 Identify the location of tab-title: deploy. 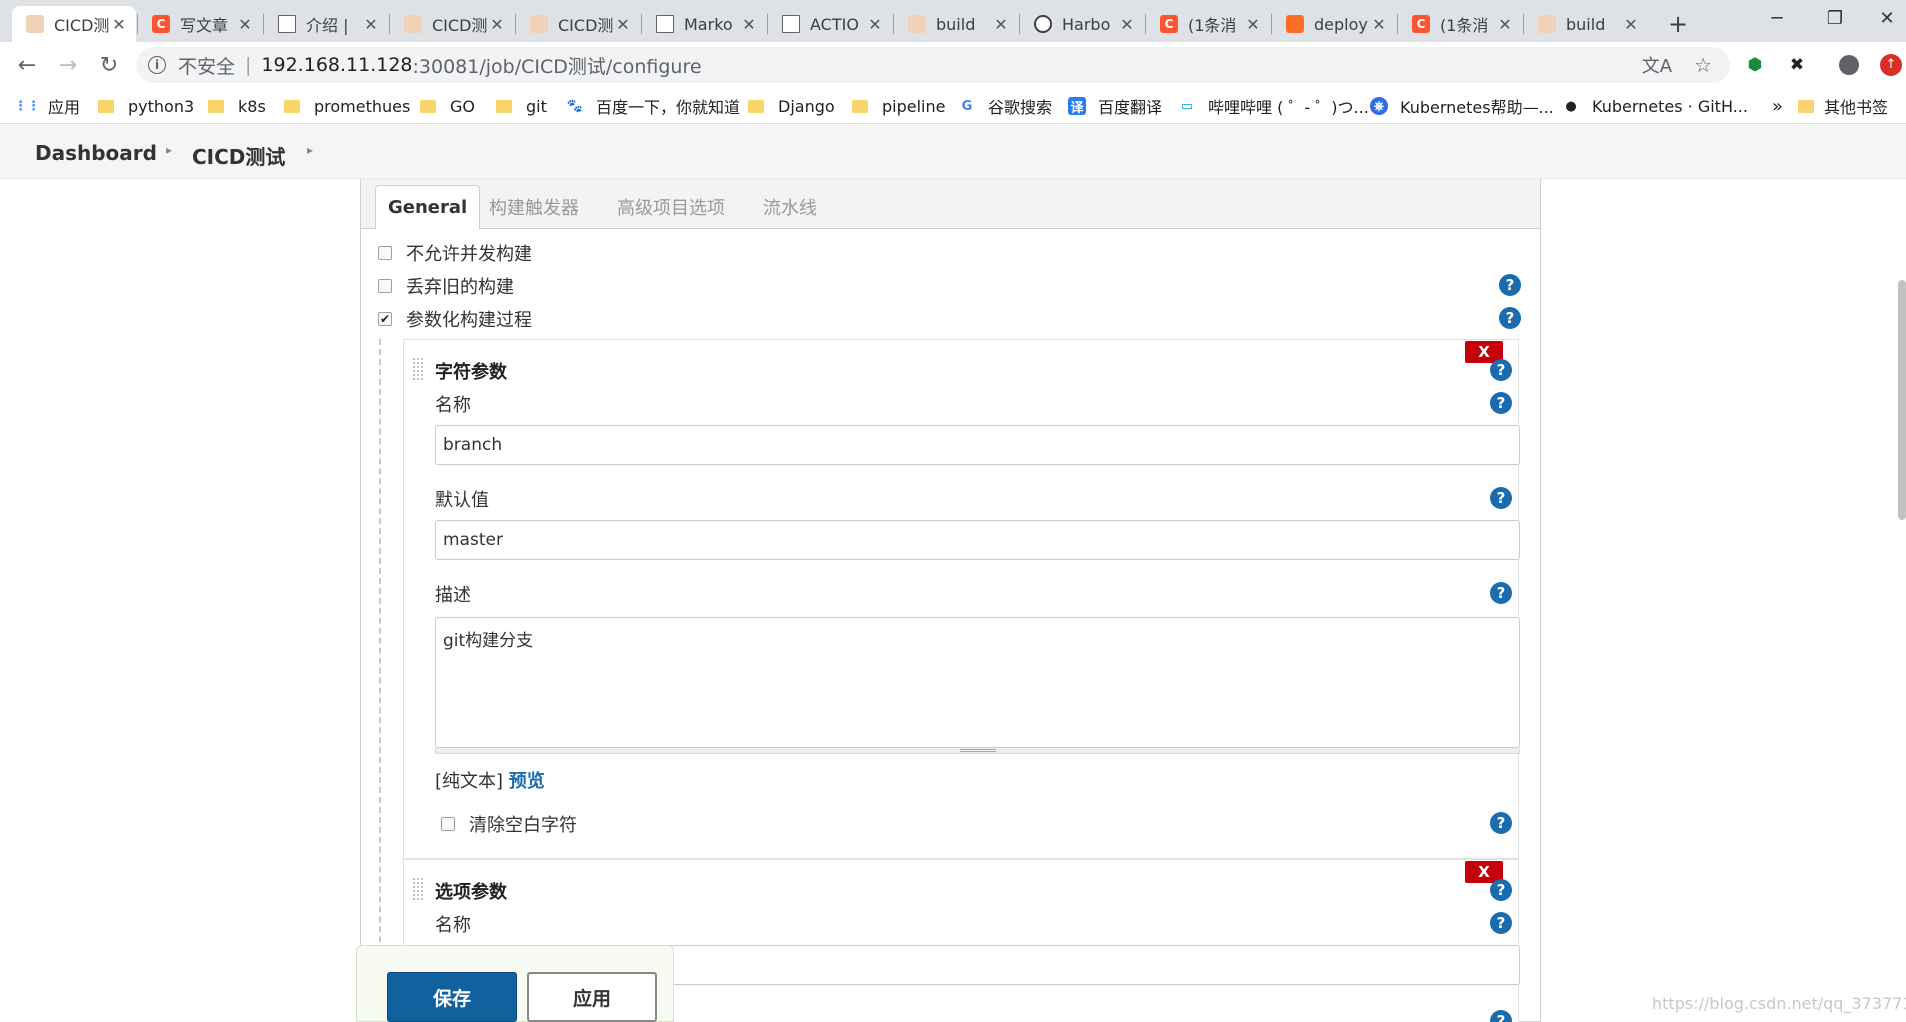
(1341, 24).